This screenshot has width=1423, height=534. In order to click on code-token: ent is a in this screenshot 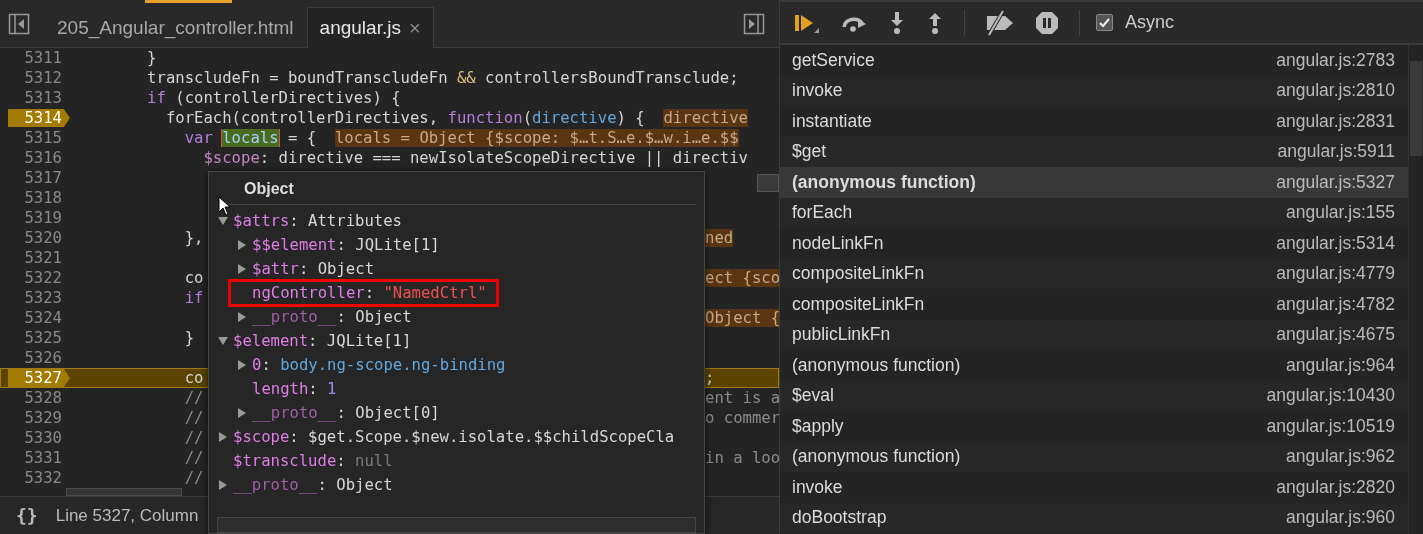, I will do `click(742, 398)`.